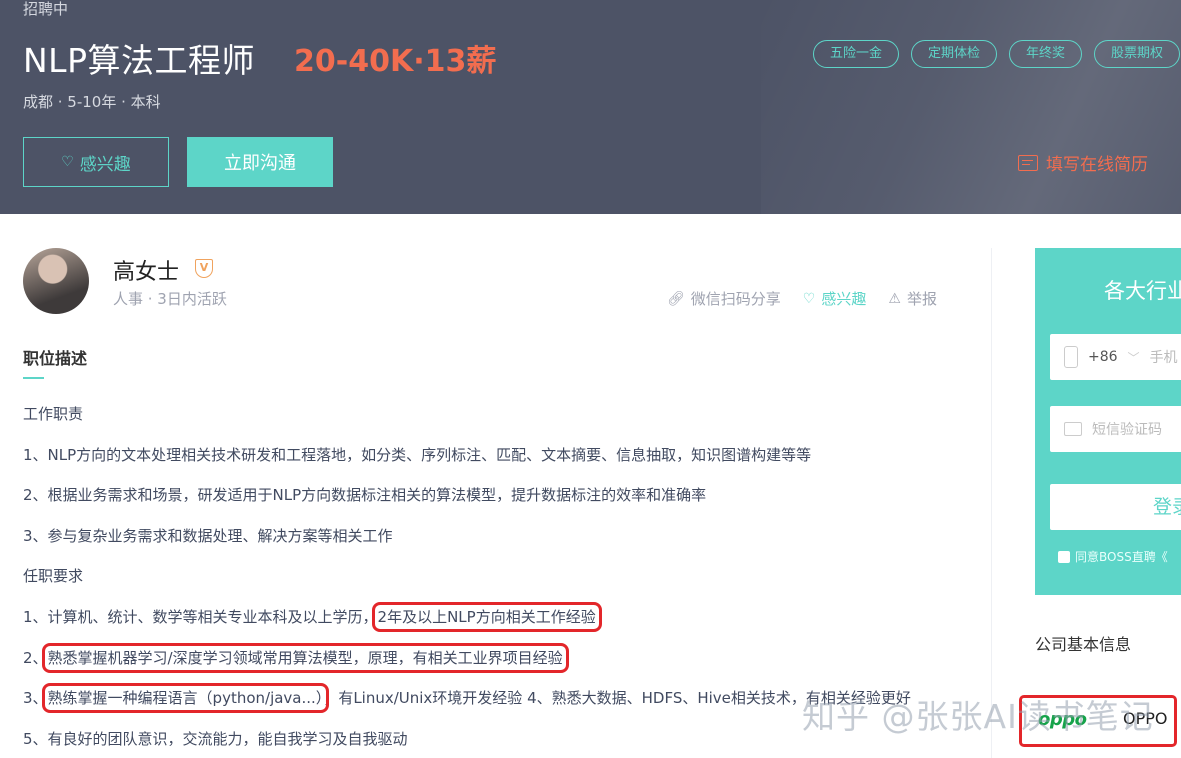  Describe the element at coordinates (1062, 719) in the screenshot. I see `company-logo: oppo` at that location.